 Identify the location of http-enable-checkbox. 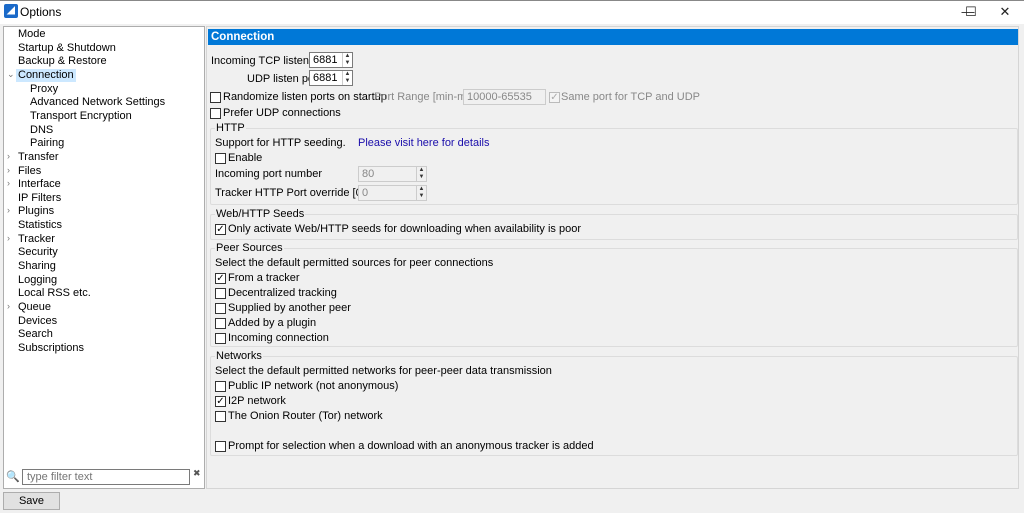
(220, 158).